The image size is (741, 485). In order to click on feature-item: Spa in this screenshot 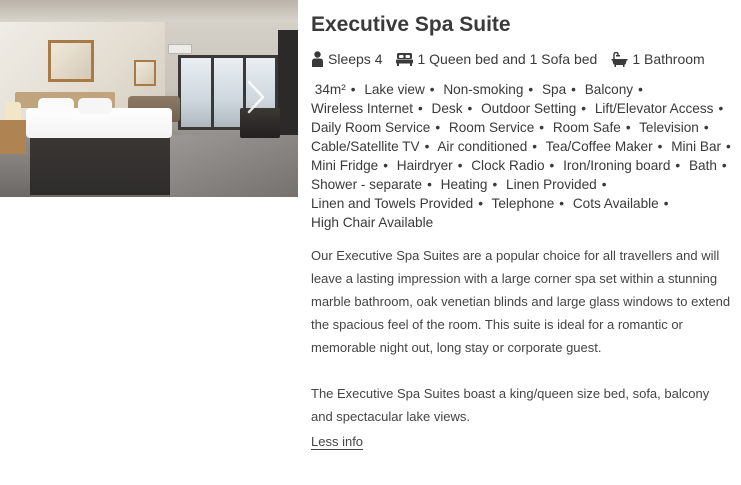, I will do `click(554, 89)`.